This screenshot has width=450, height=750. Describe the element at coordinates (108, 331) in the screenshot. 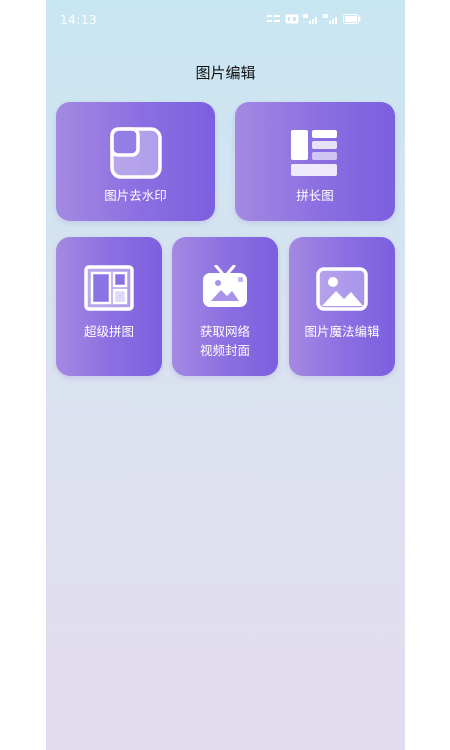

I see `super-collage-label: 超级拼图` at that location.